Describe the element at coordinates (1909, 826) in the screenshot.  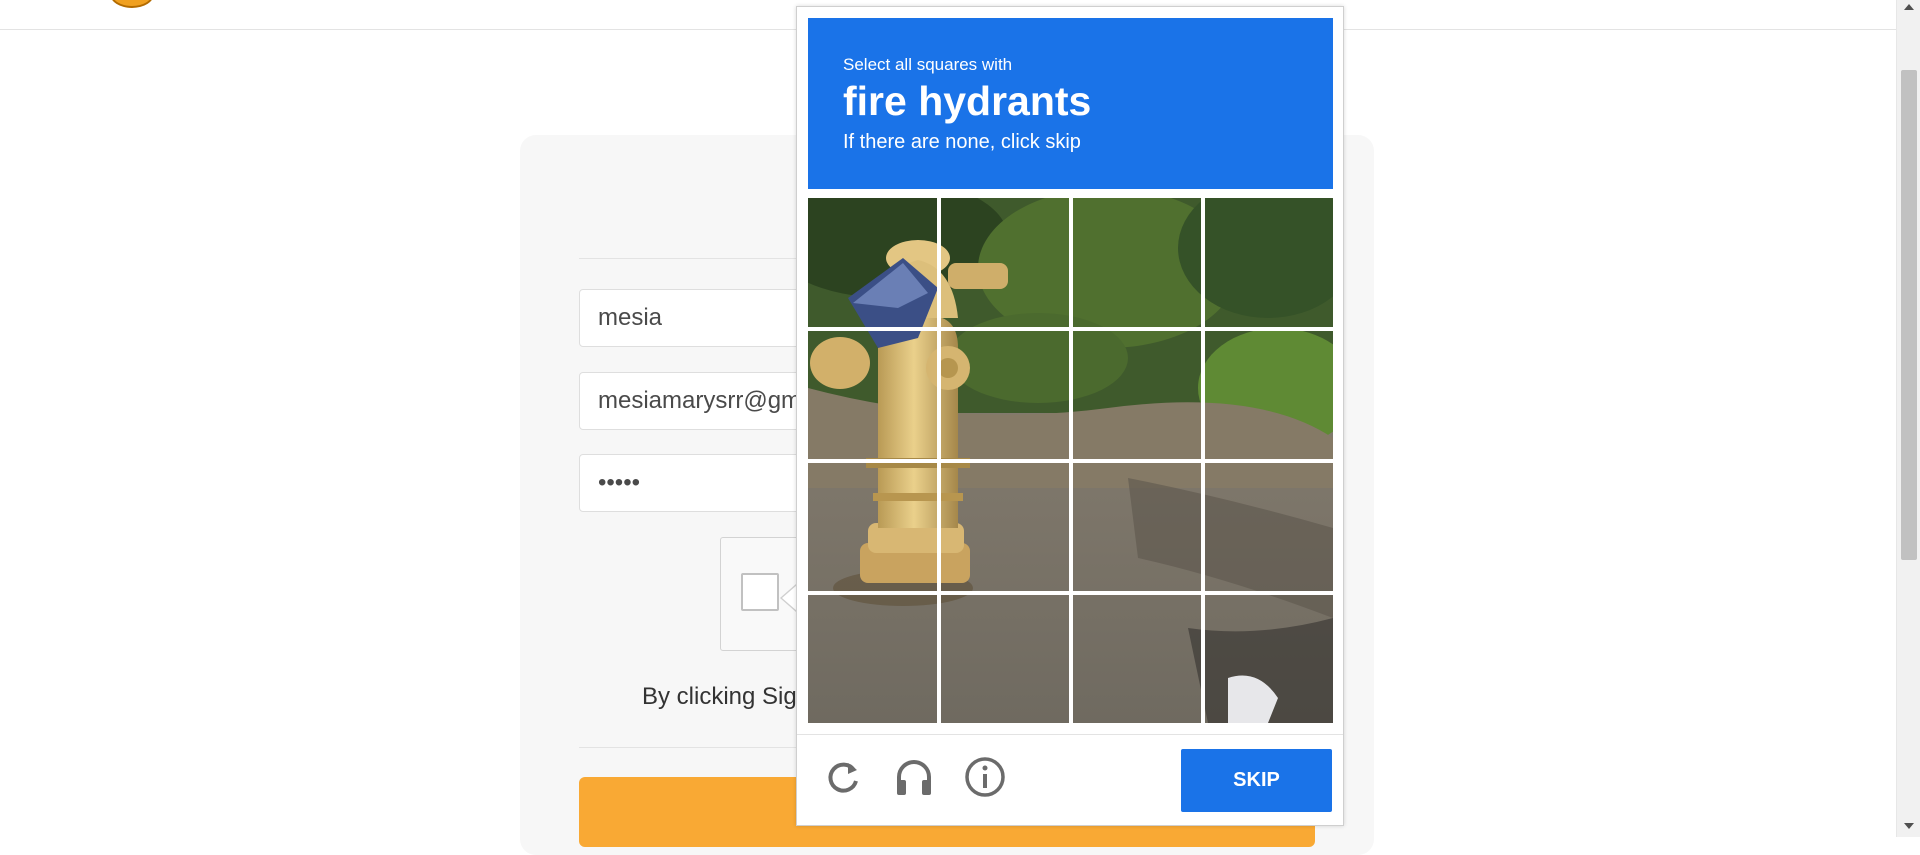
I see `scroll-down-arrow-icon` at that location.